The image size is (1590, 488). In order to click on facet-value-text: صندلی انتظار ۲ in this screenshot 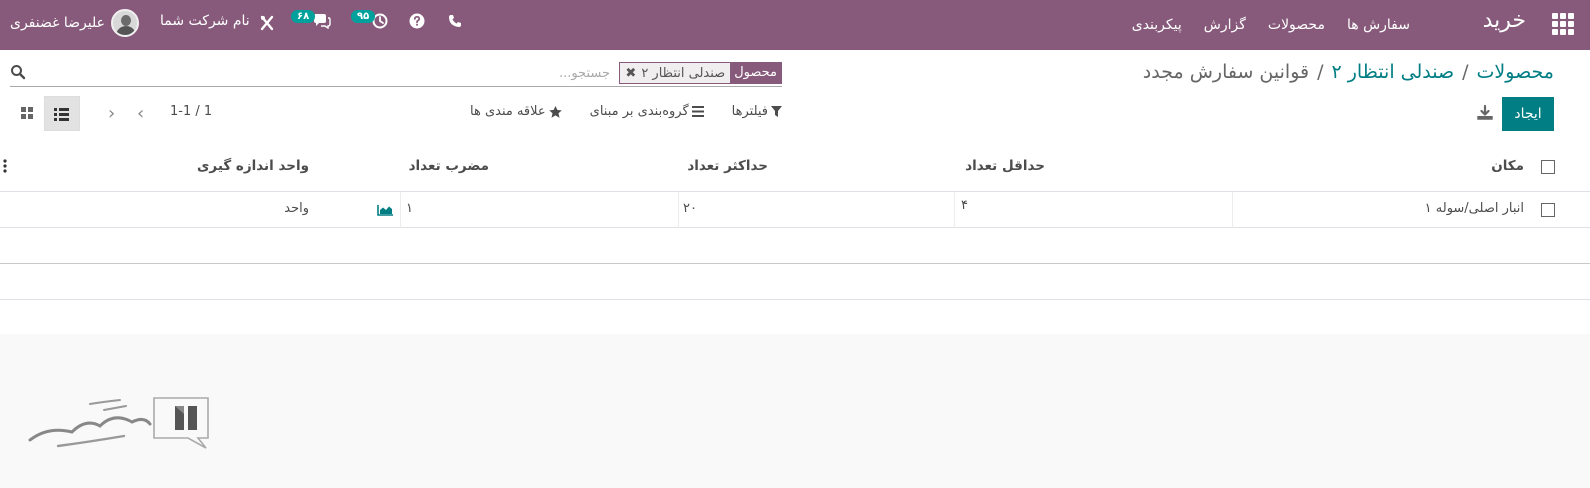, I will do `click(683, 73)`.